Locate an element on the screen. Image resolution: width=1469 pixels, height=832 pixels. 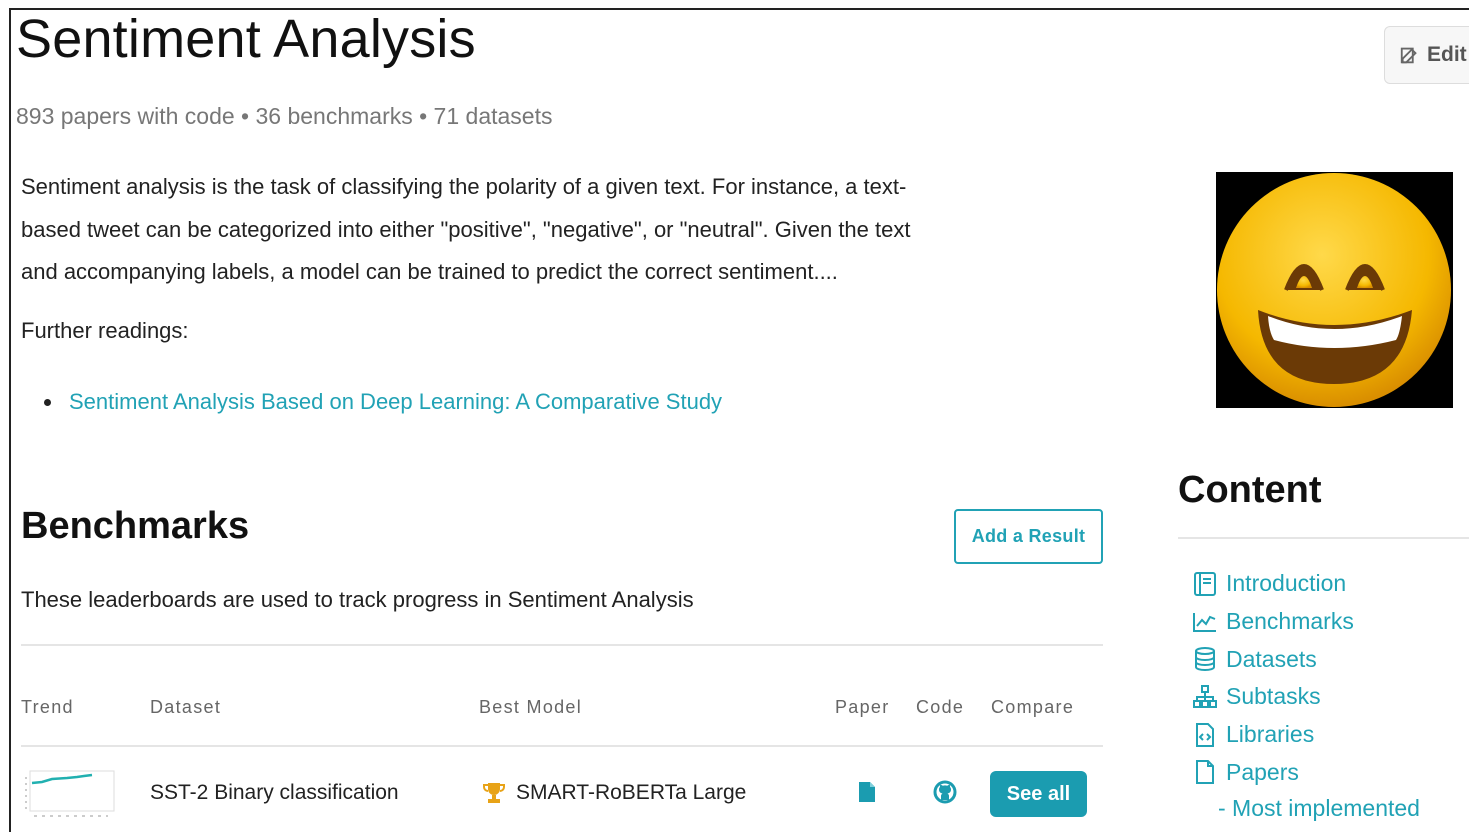
toc-label: Libraries is located at coordinates (1270, 734).